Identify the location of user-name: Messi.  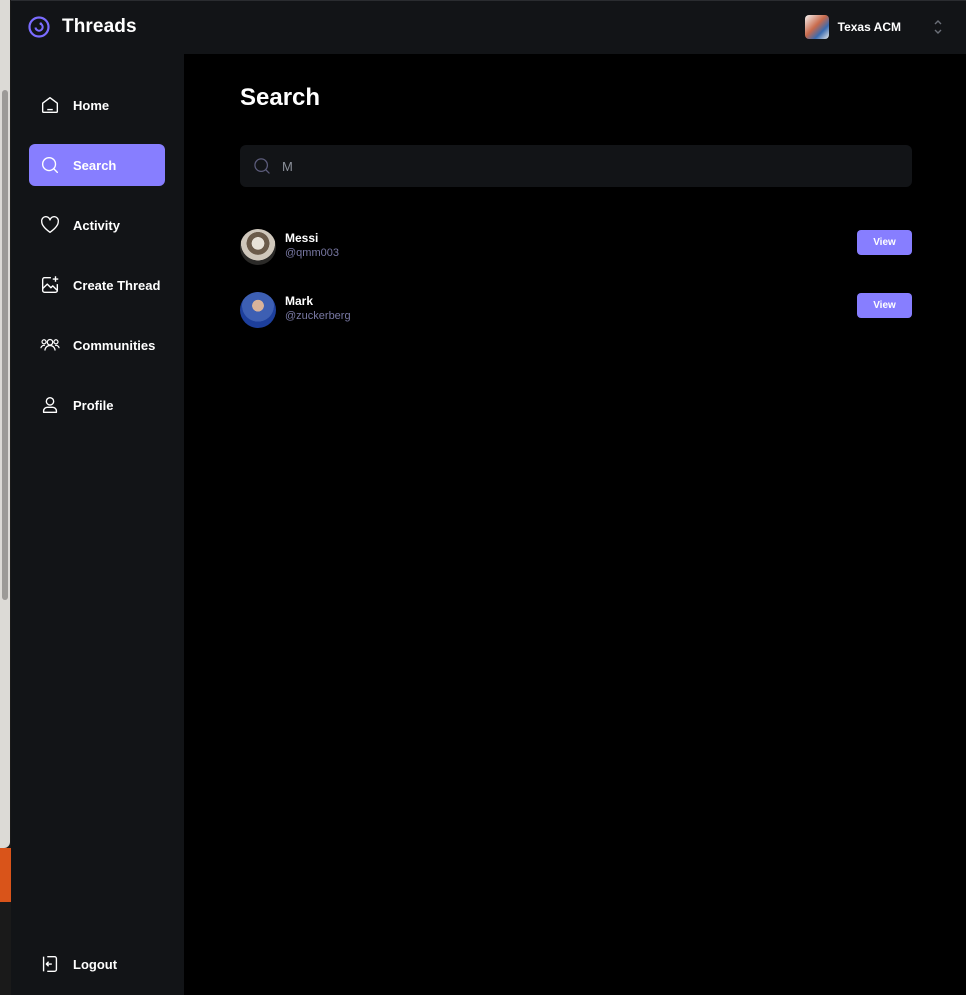
(302, 238).